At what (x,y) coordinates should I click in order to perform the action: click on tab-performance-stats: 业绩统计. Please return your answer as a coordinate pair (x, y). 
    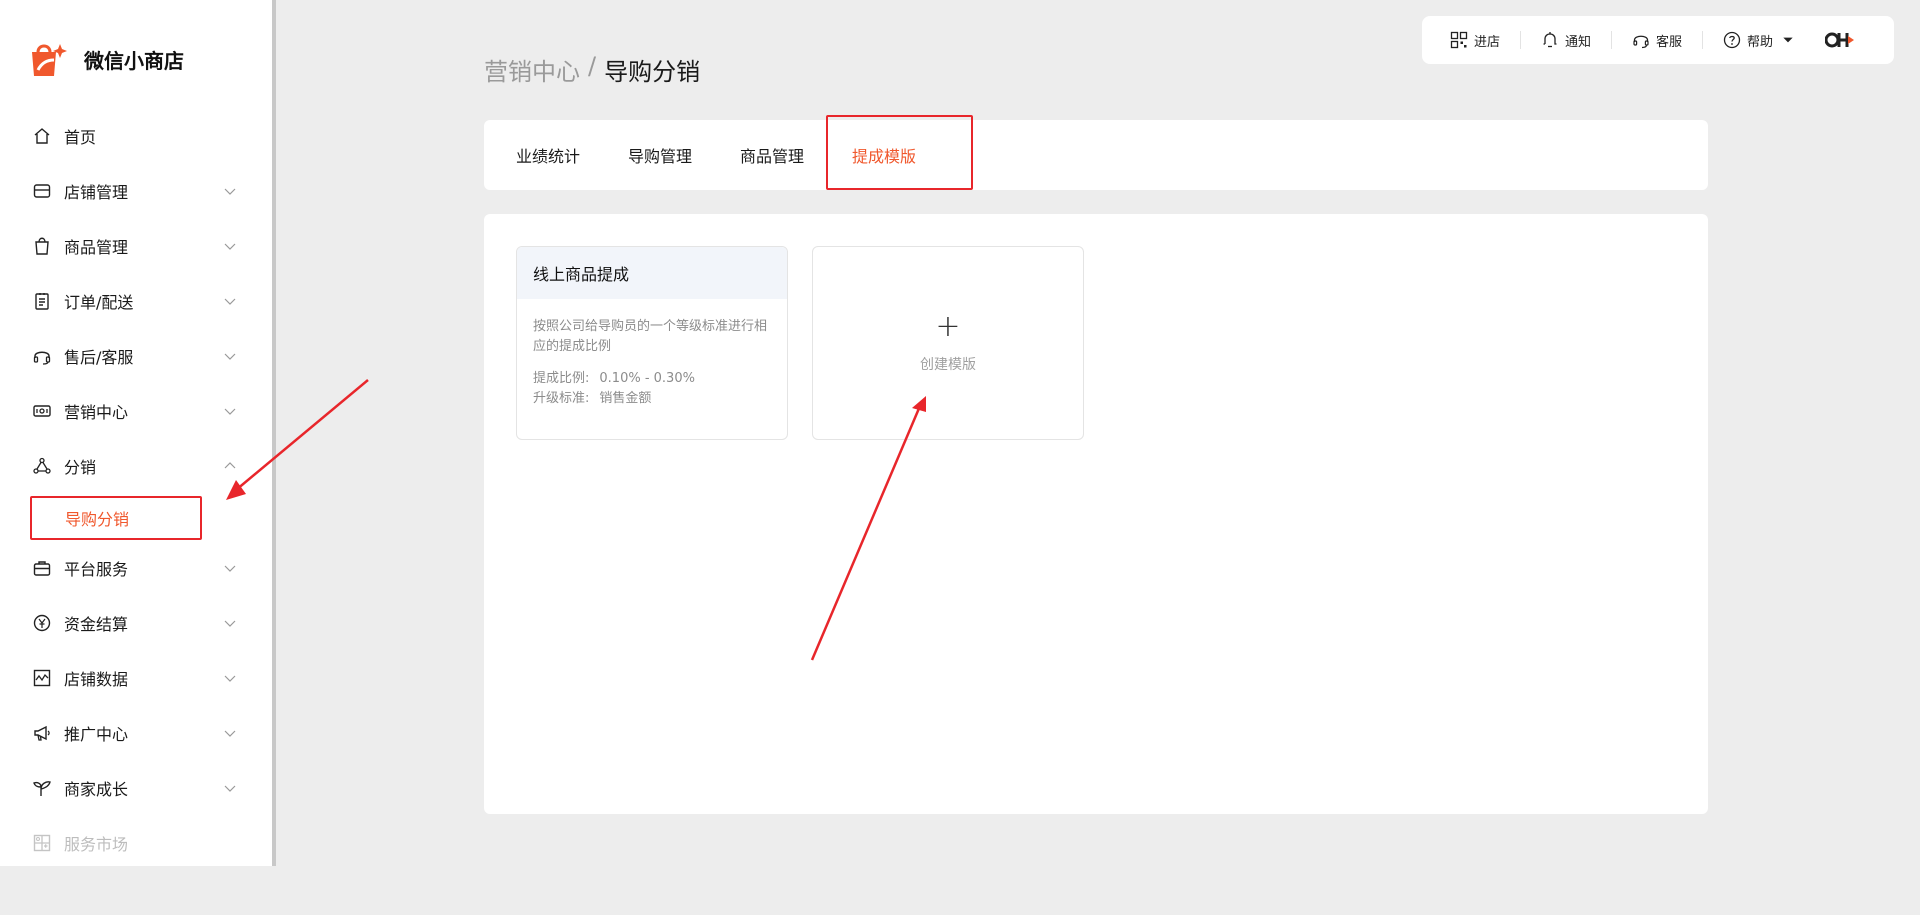
    Looking at the image, I should click on (548, 155).